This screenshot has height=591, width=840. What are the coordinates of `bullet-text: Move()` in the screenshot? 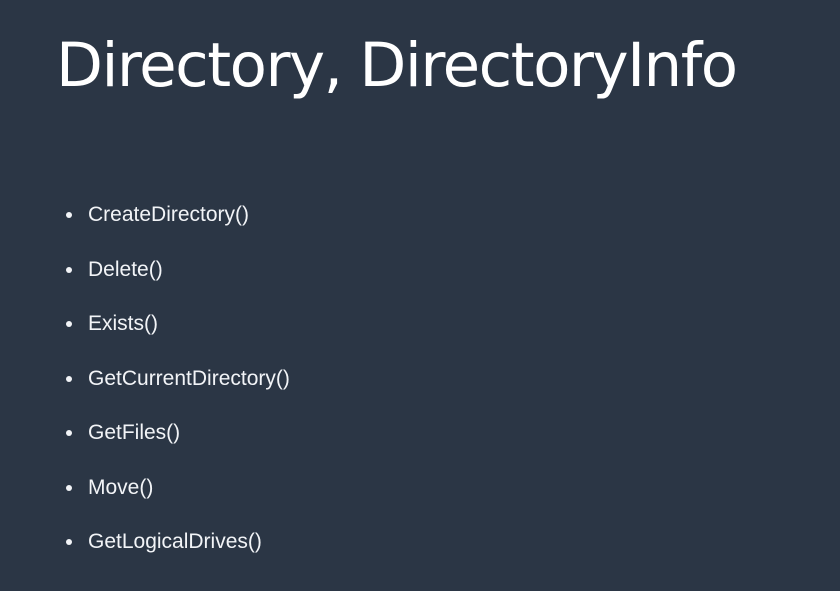 It's located at (121, 487).